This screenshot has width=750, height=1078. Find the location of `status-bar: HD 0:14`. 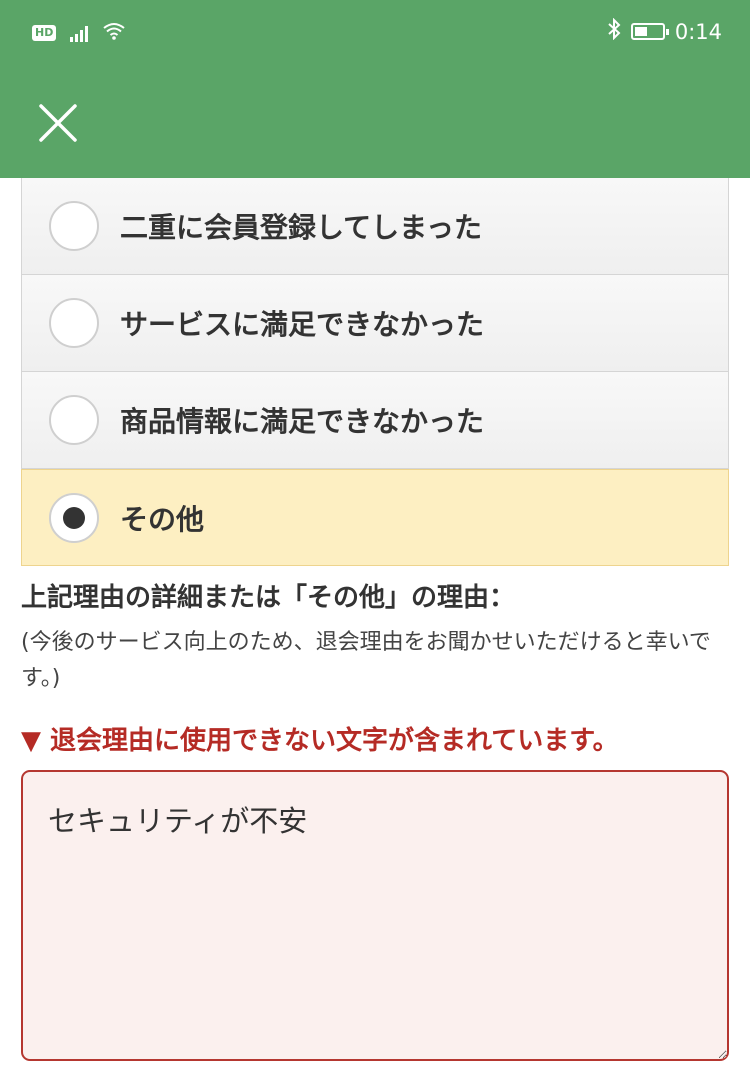

status-bar: HD 0:14 is located at coordinates (375, 32).